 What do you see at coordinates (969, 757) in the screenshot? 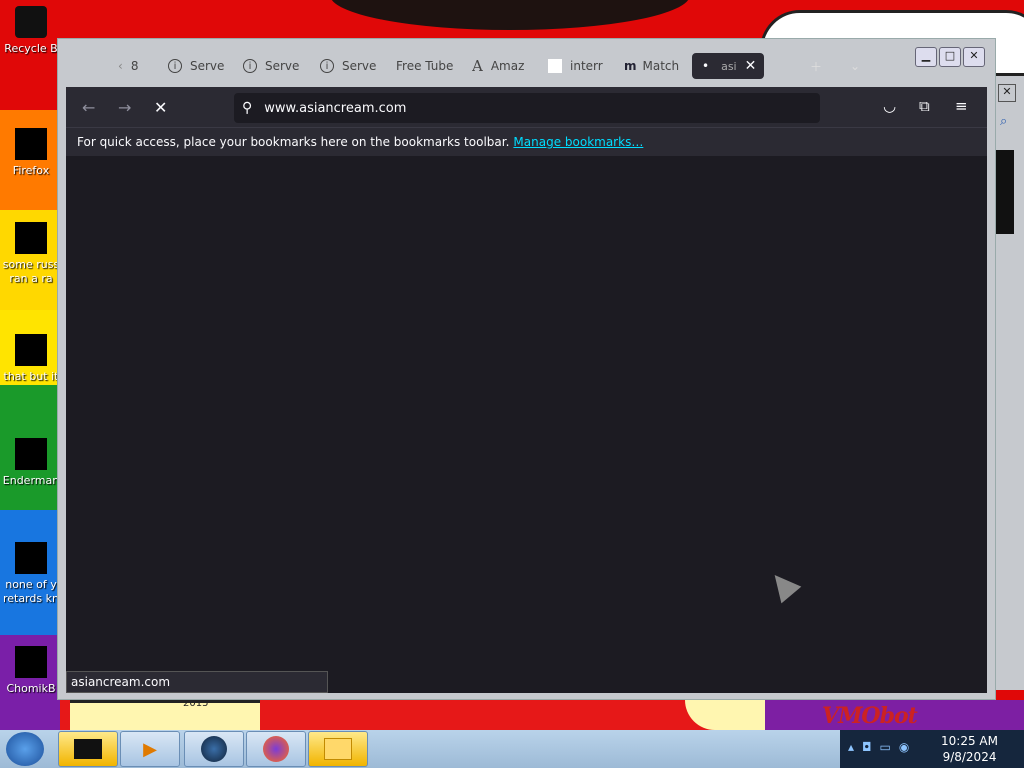
I see `clock-date: 9/8/2024` at bounding box center [969, 757].